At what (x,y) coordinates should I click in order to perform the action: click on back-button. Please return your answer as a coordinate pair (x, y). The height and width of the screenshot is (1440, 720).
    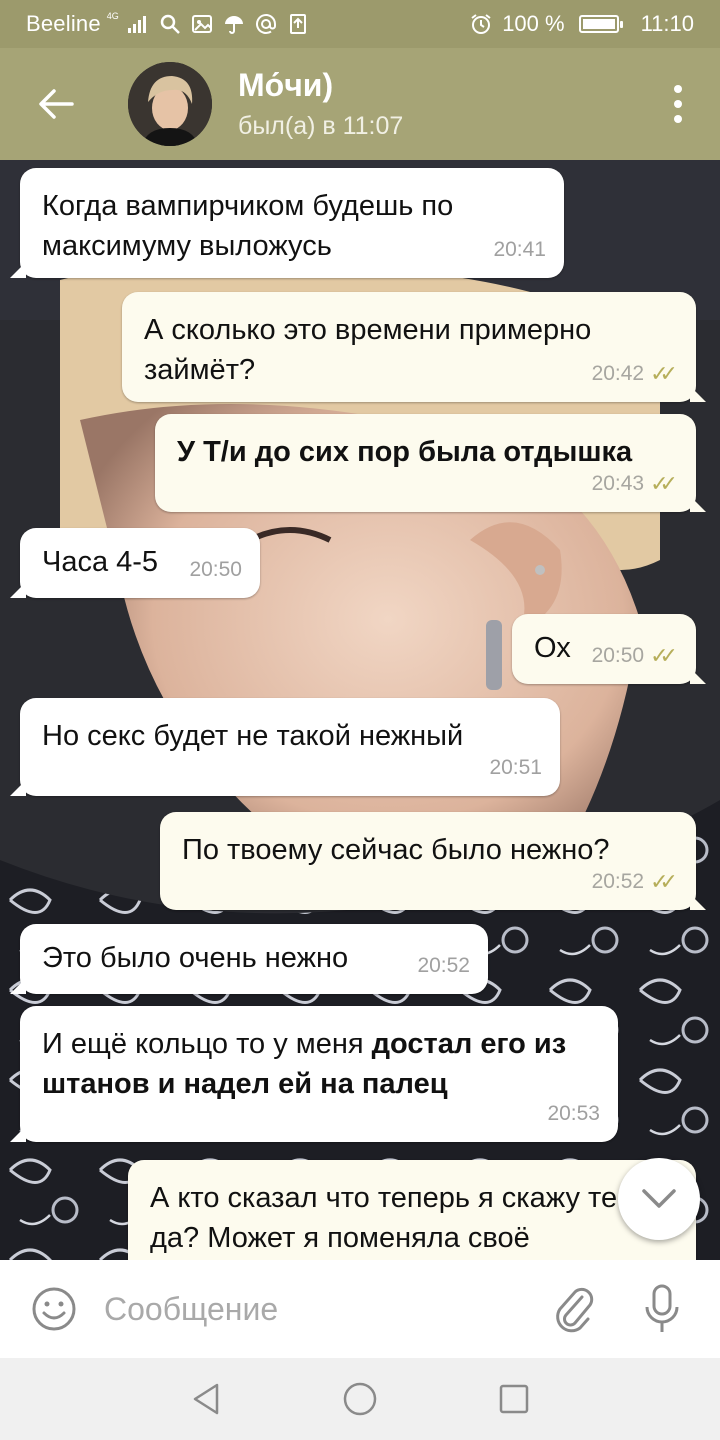
    Looking at the image, I should click on (56, 104).